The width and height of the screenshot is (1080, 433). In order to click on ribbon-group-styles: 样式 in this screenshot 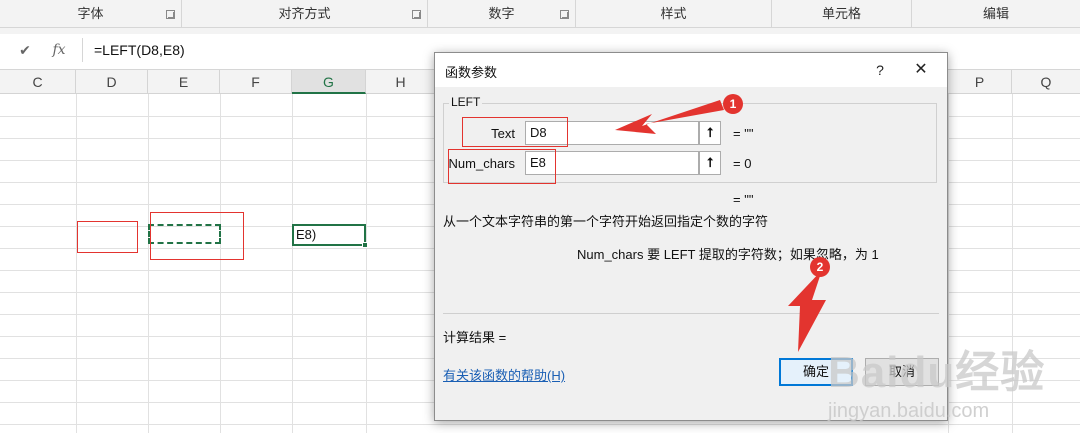, I will do `click(674, 14)`.